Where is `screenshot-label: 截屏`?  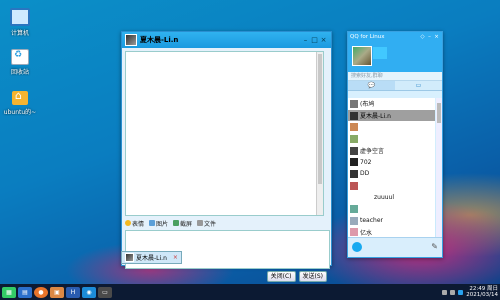 screenshot-label: 截屏 is located at coordinates (186, 224).